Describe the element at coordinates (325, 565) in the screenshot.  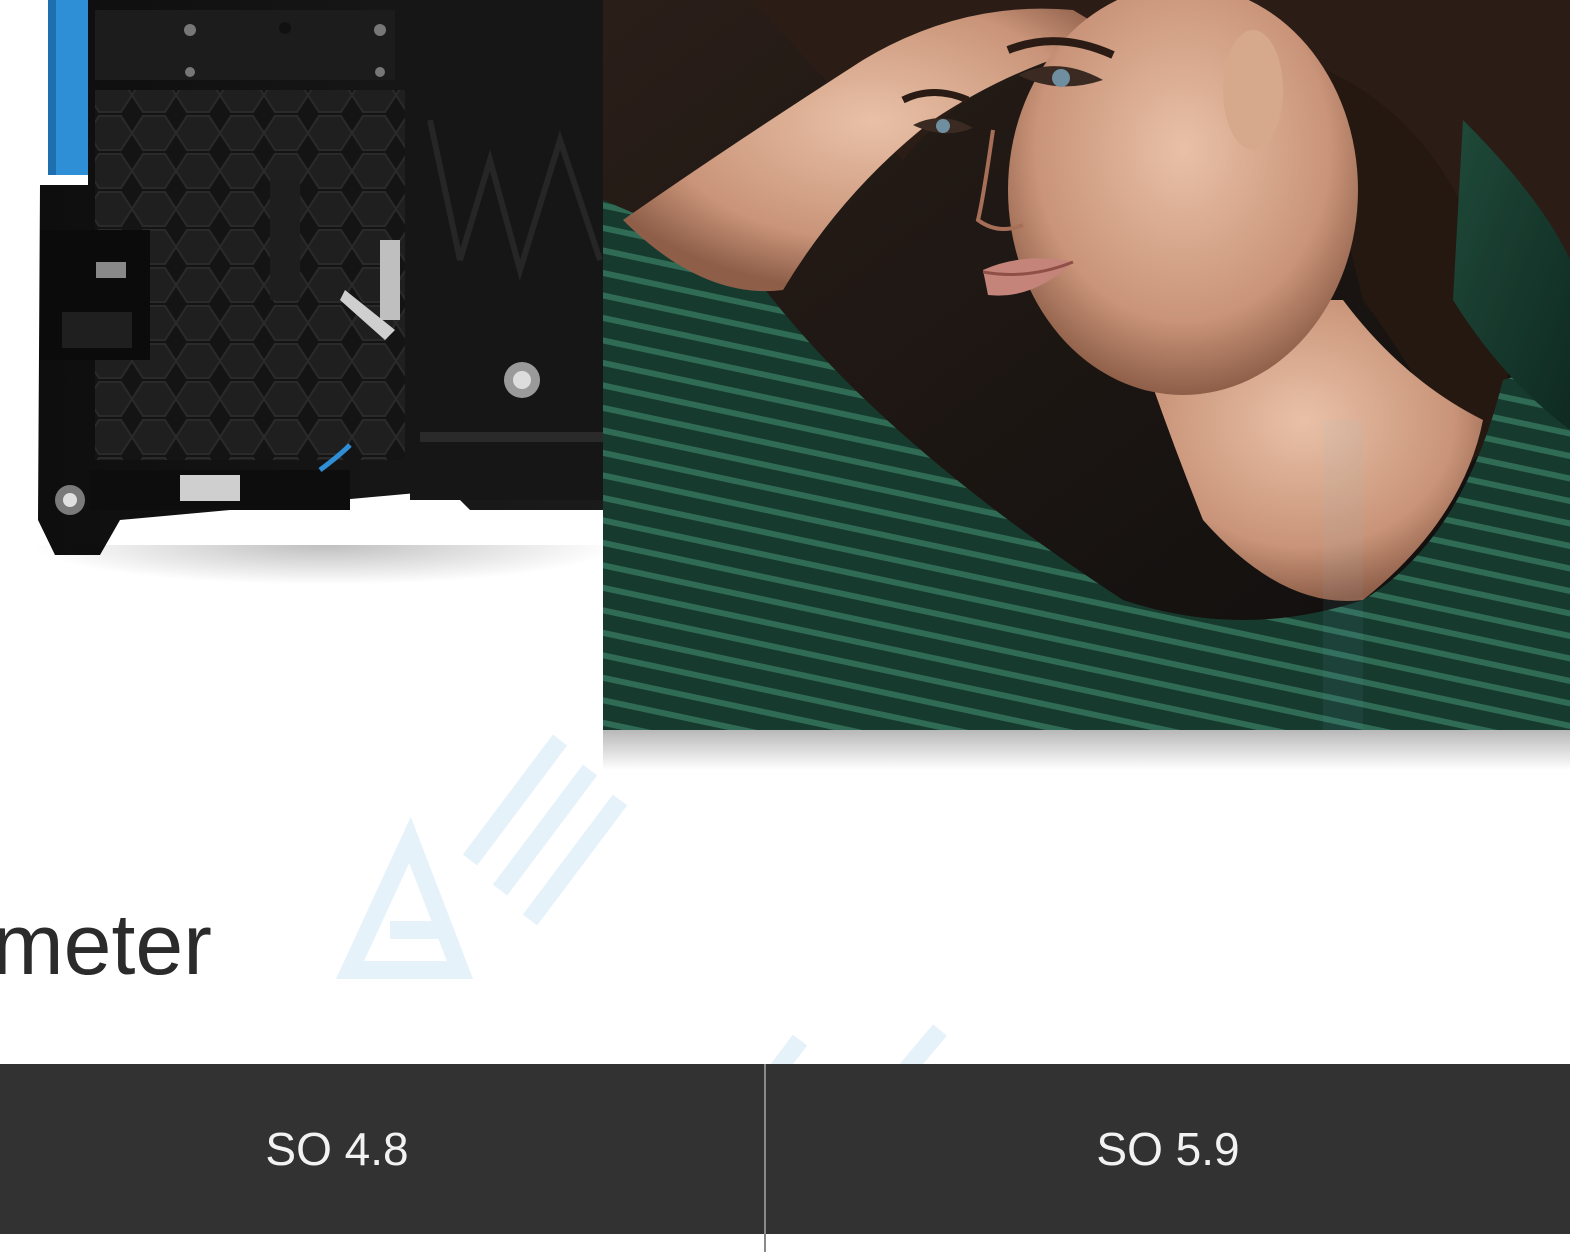
I see `cabinet-floor-shadow` at that location.